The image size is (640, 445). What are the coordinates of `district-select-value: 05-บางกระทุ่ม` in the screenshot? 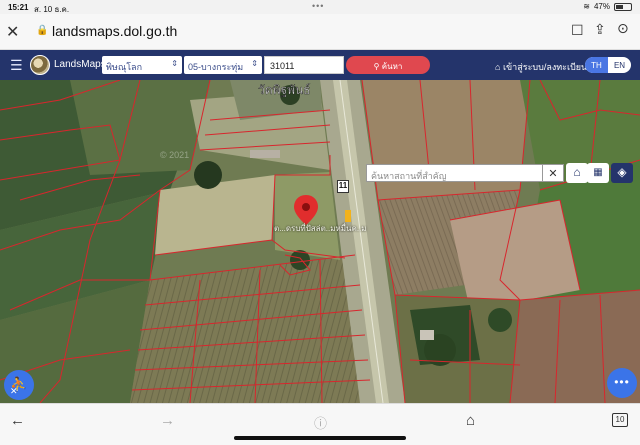 It's located at (216, 67).